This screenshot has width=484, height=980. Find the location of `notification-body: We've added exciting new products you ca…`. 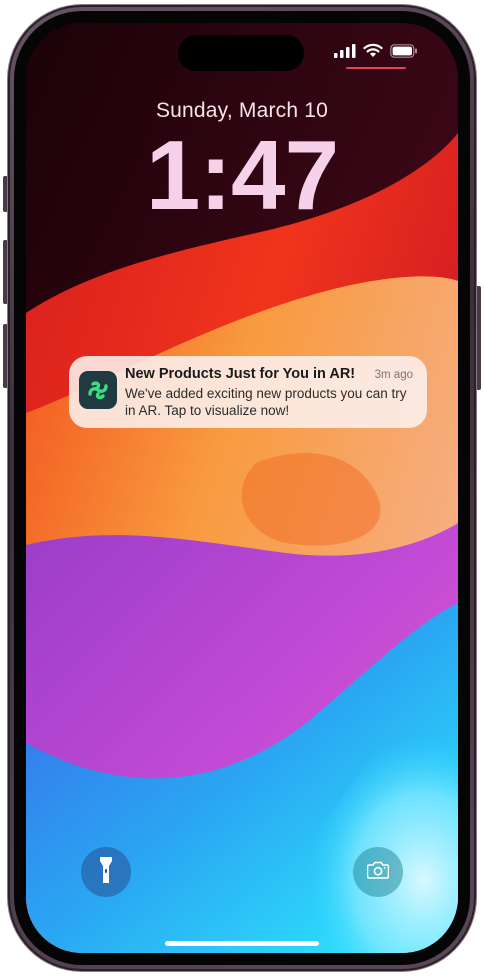

notification-body: We've added exciting new products you ca… is located at coordinates (266, 402).